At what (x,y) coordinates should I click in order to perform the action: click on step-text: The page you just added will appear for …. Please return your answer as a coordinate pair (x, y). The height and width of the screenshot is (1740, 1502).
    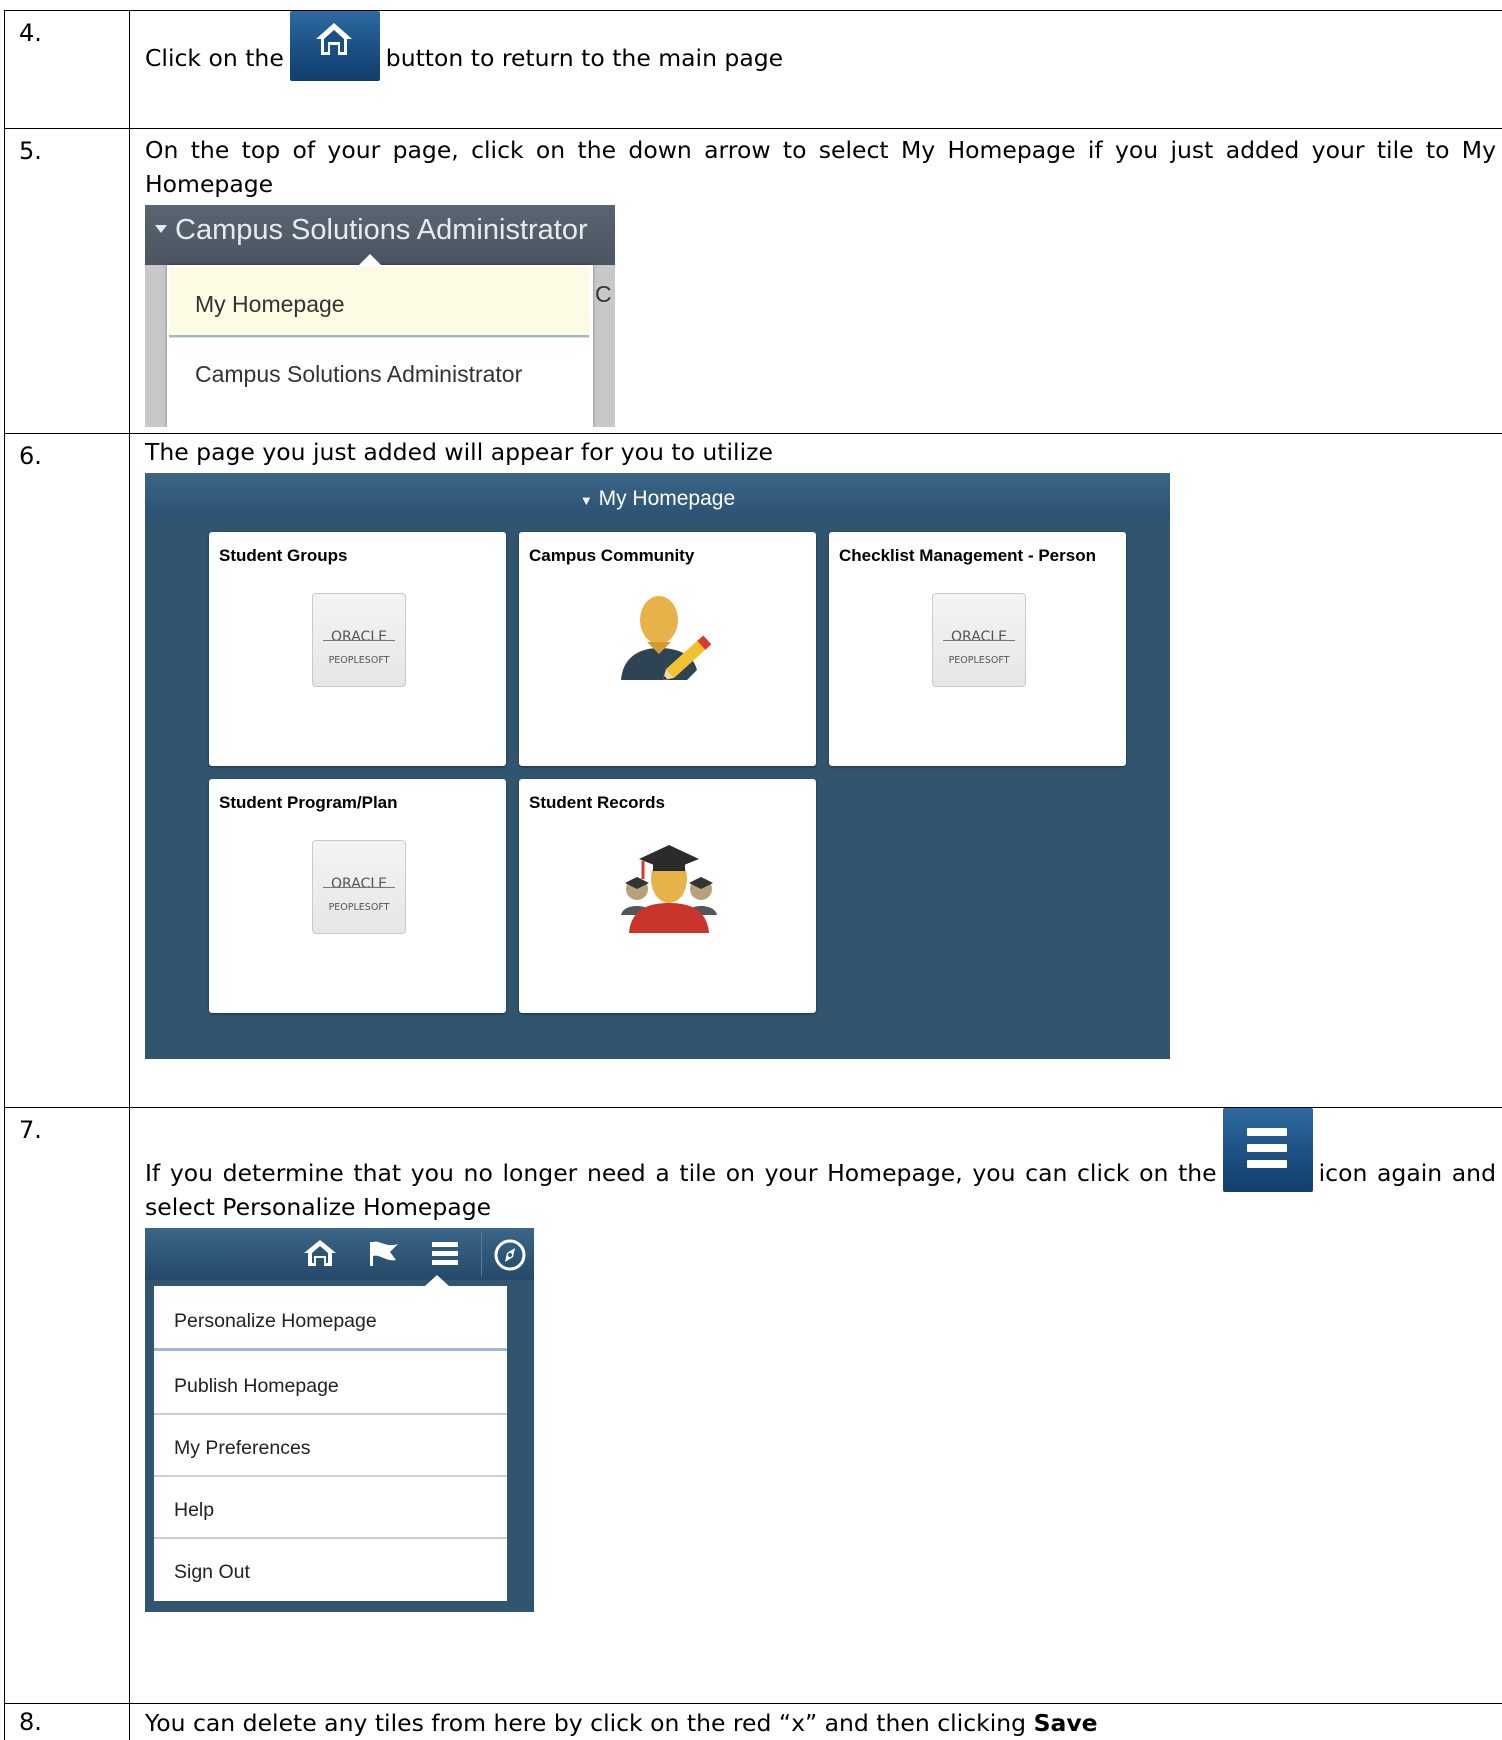
    Looking at the image, I should click on (823, 451).